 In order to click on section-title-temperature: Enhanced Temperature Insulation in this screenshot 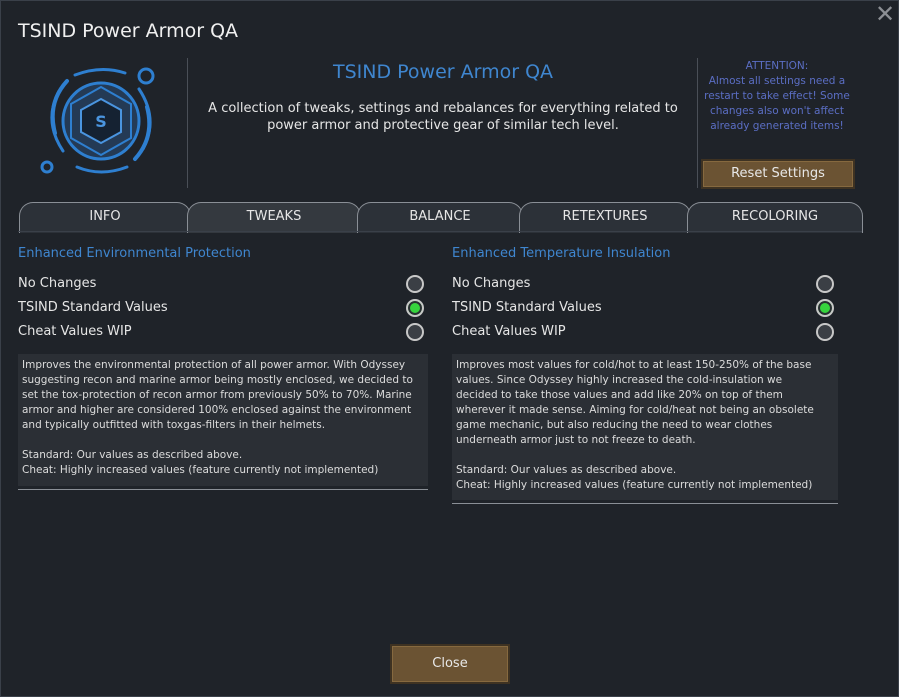, I will do `click(561, 253)`.